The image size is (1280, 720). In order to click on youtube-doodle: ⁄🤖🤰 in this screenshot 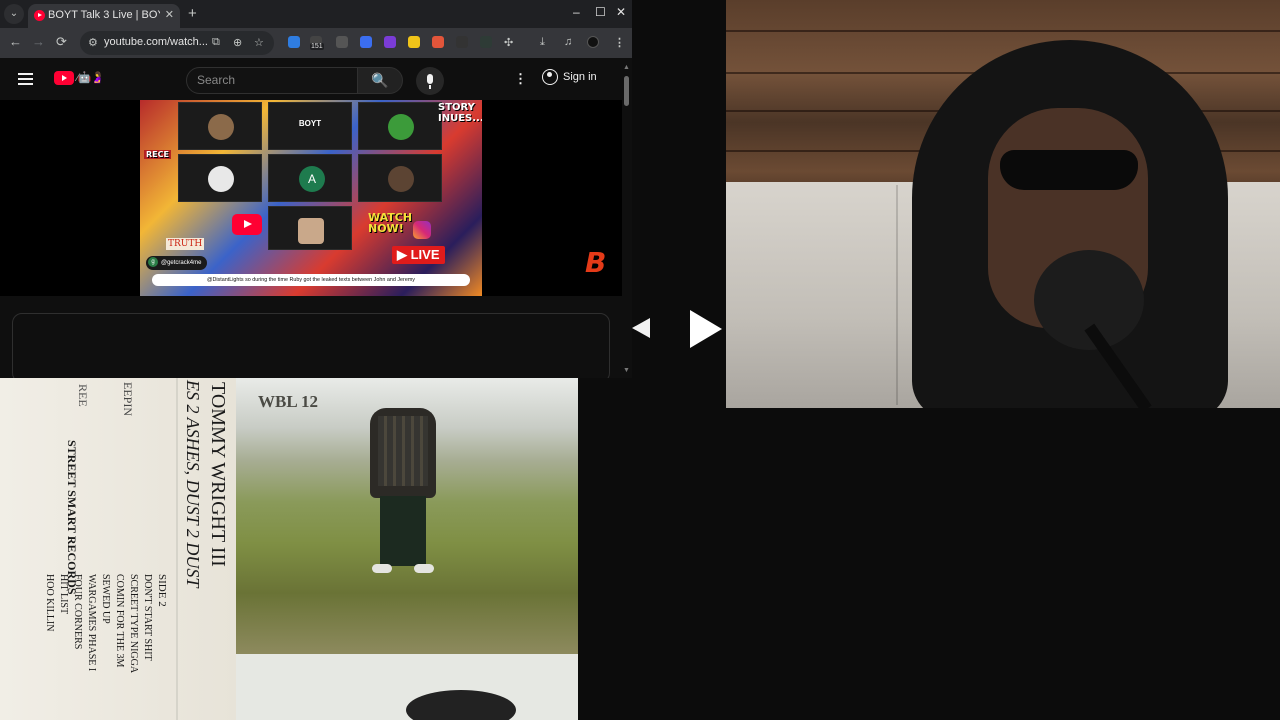, I will do `click(90, 77)`.